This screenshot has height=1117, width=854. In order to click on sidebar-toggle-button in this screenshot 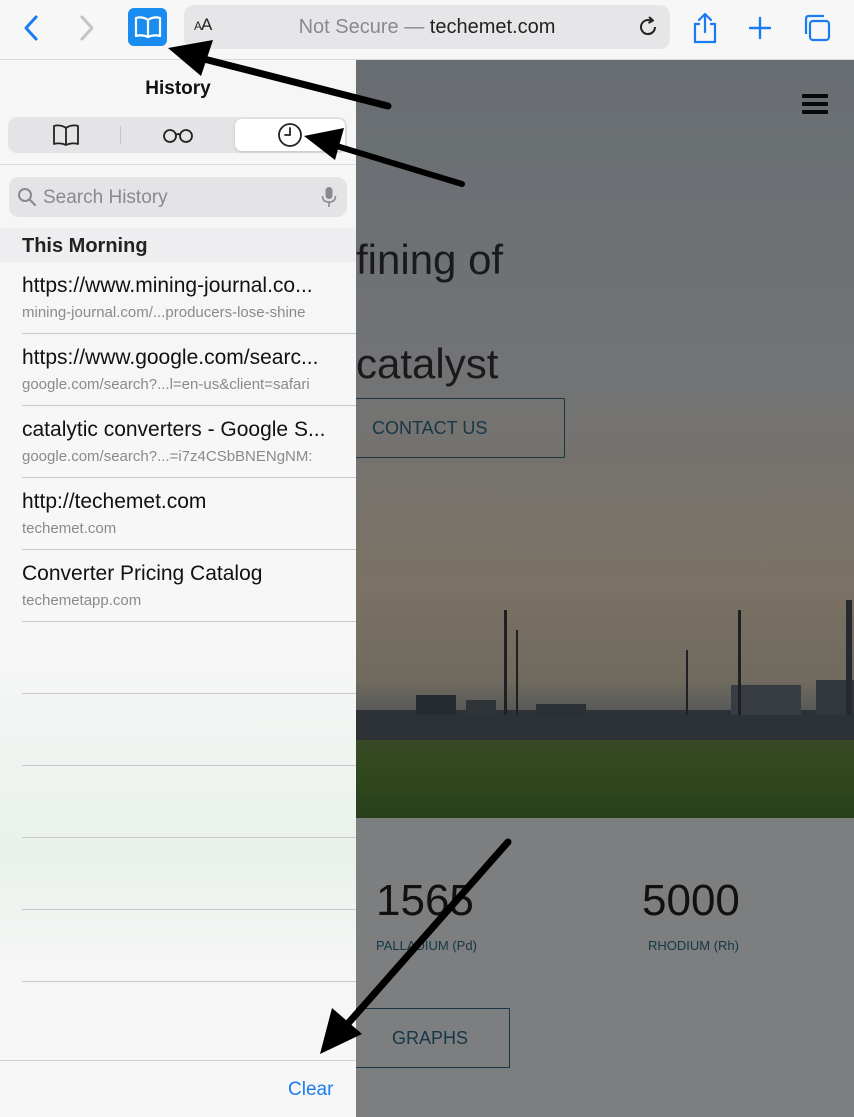, I will do `click(147, 27)`.